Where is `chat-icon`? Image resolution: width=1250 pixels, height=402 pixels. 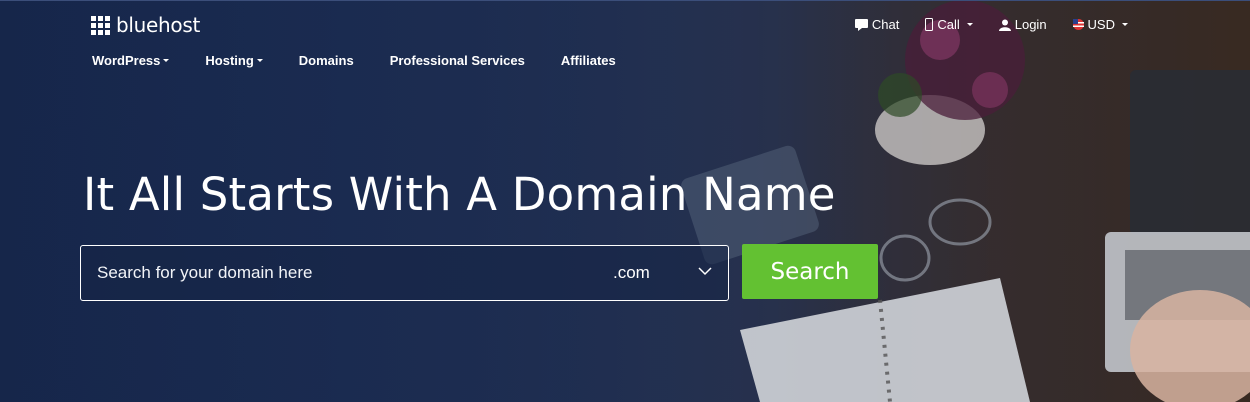 chat-icon is located at coordinates (861, 24).